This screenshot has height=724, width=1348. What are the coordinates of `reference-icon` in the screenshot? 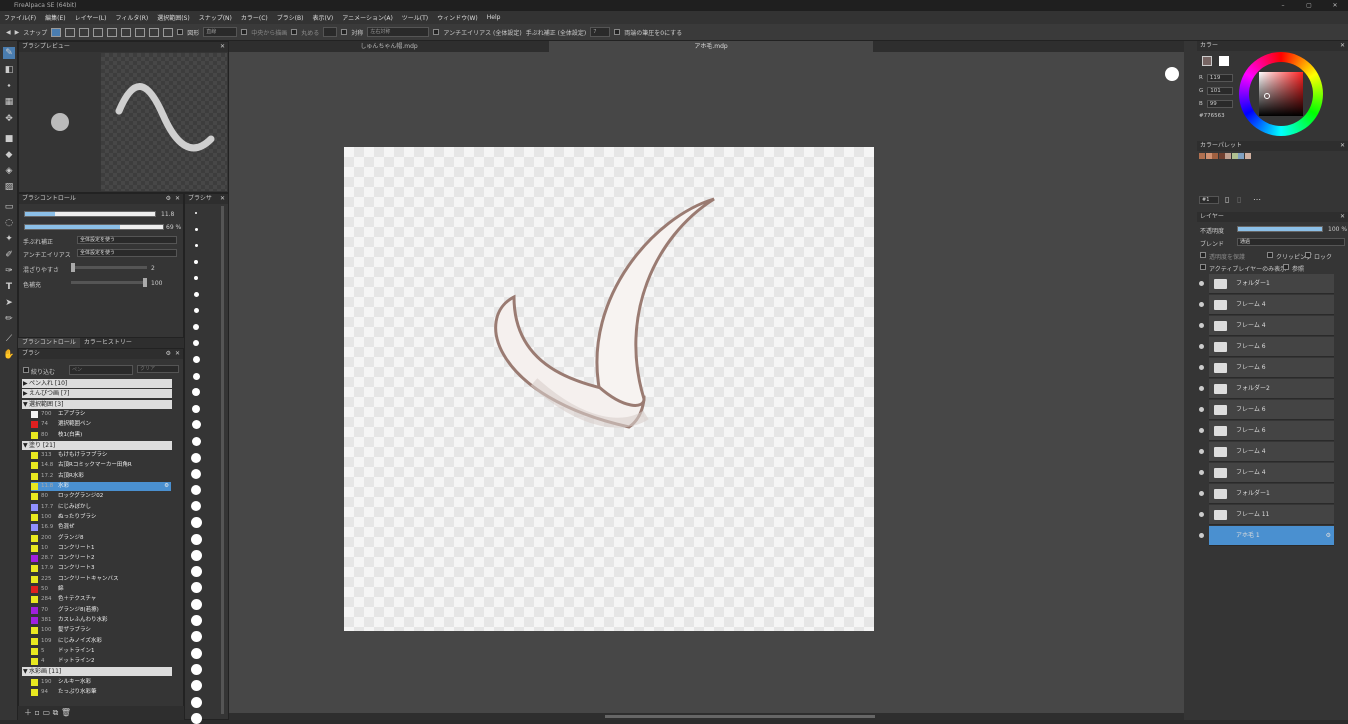 It's located at (1172, 74).